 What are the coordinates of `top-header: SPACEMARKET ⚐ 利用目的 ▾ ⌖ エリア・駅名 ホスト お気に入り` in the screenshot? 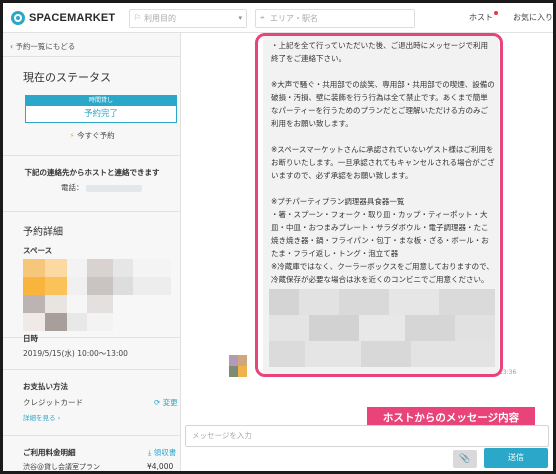 It's located at (278, 18).